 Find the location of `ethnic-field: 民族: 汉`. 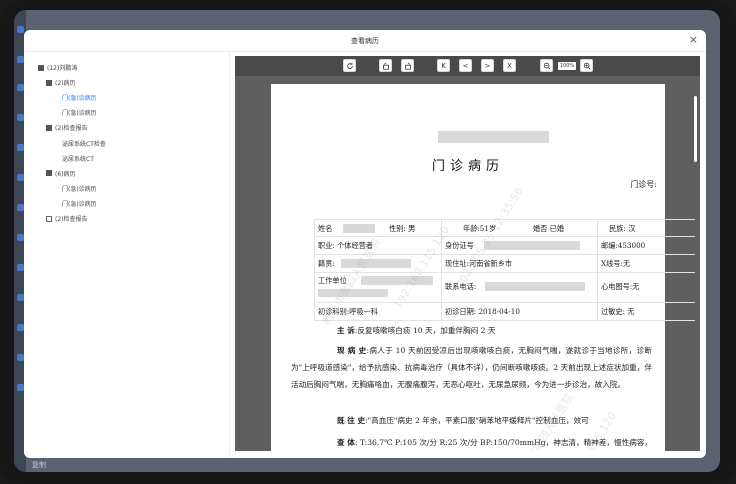

ethnic-field: 民族: 汉 is located at coordinates (622, 228).